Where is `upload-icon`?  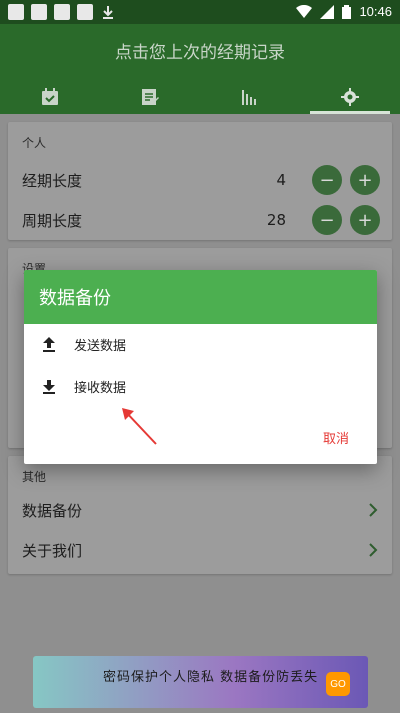 upload-icon is located at coordinates (49, 344).